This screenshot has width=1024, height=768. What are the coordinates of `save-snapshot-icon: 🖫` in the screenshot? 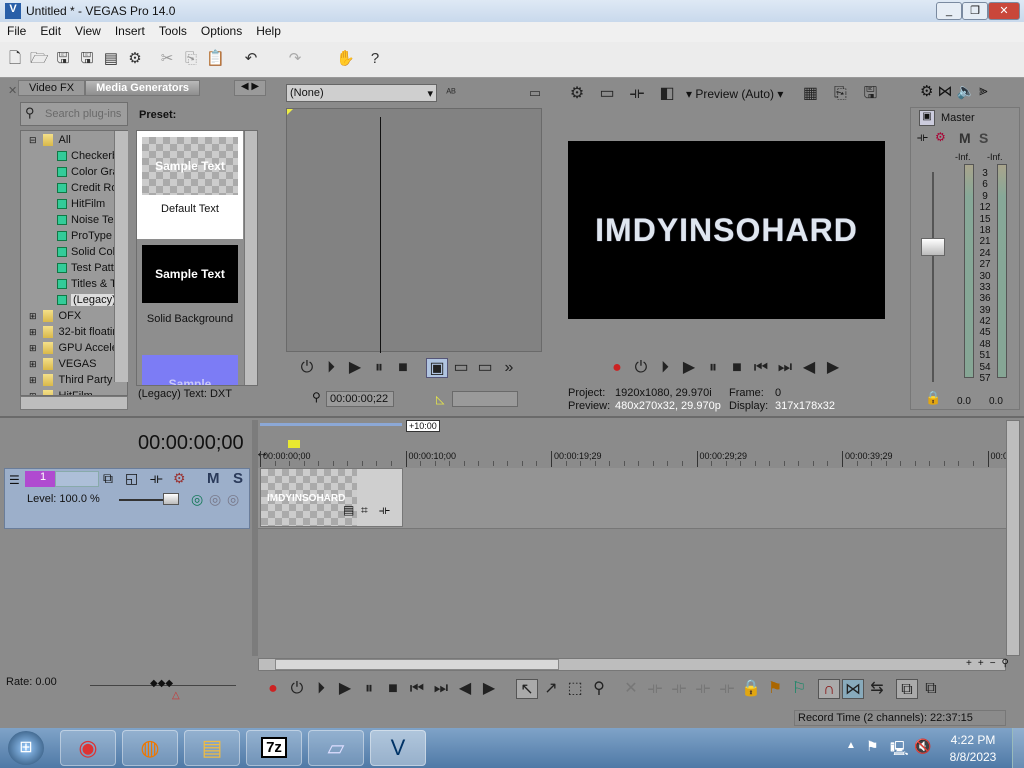 It's located at (870, 94).